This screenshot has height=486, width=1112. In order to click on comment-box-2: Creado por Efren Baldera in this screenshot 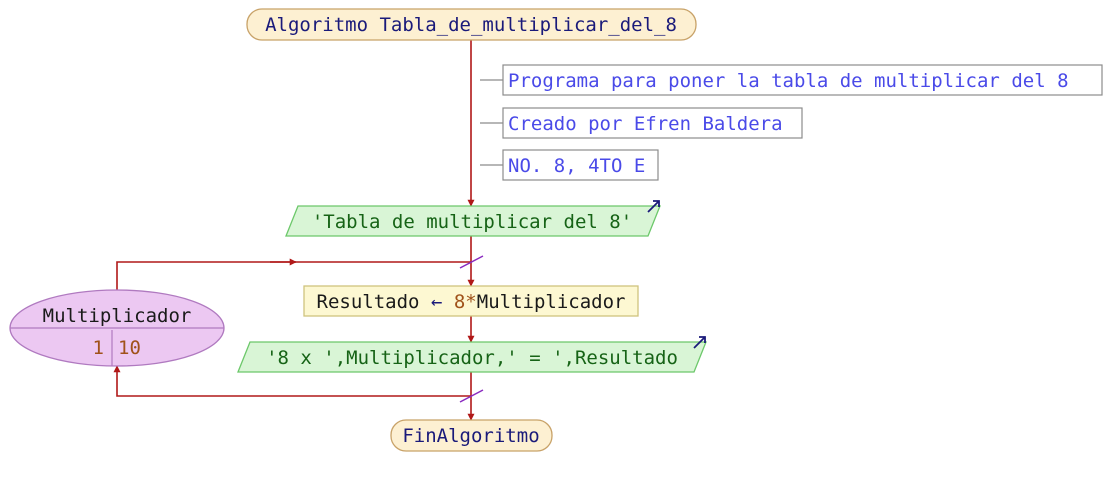, I will do `click(652, 123)`.